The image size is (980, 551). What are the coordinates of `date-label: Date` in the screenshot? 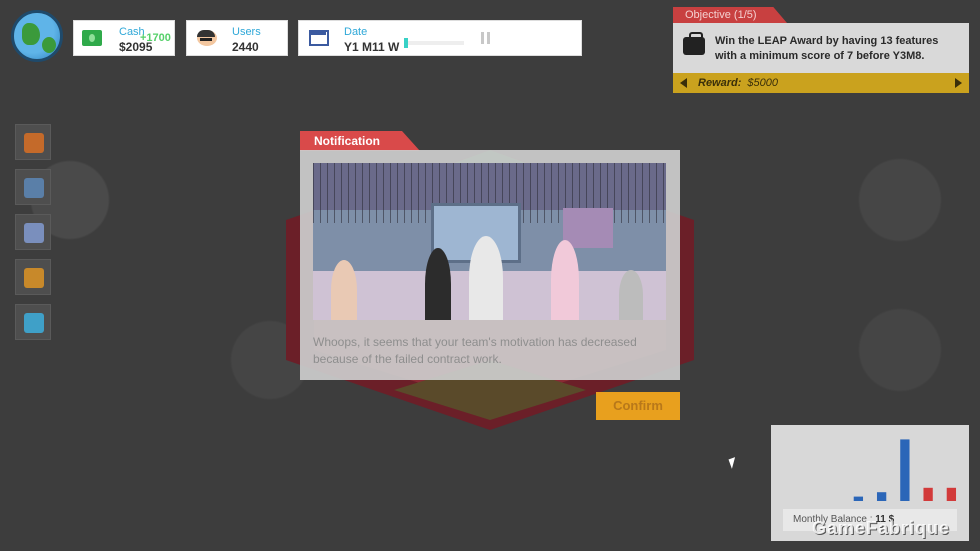 It's located at (356, 32).